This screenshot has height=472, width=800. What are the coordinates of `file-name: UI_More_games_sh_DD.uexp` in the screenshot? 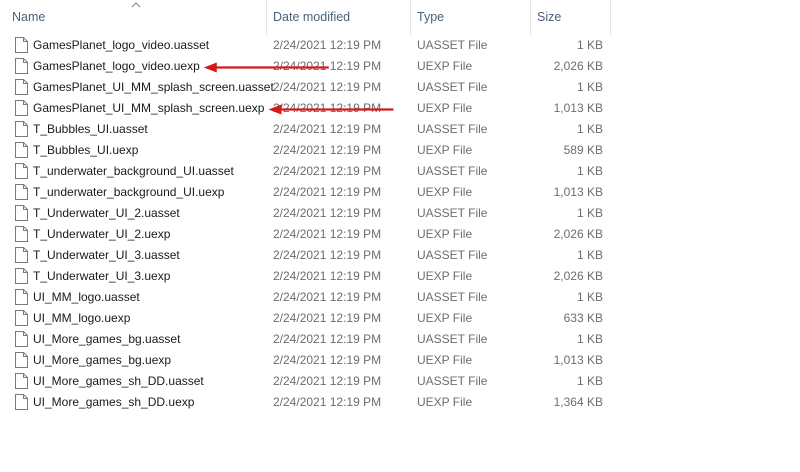 It's located at (114, 402).